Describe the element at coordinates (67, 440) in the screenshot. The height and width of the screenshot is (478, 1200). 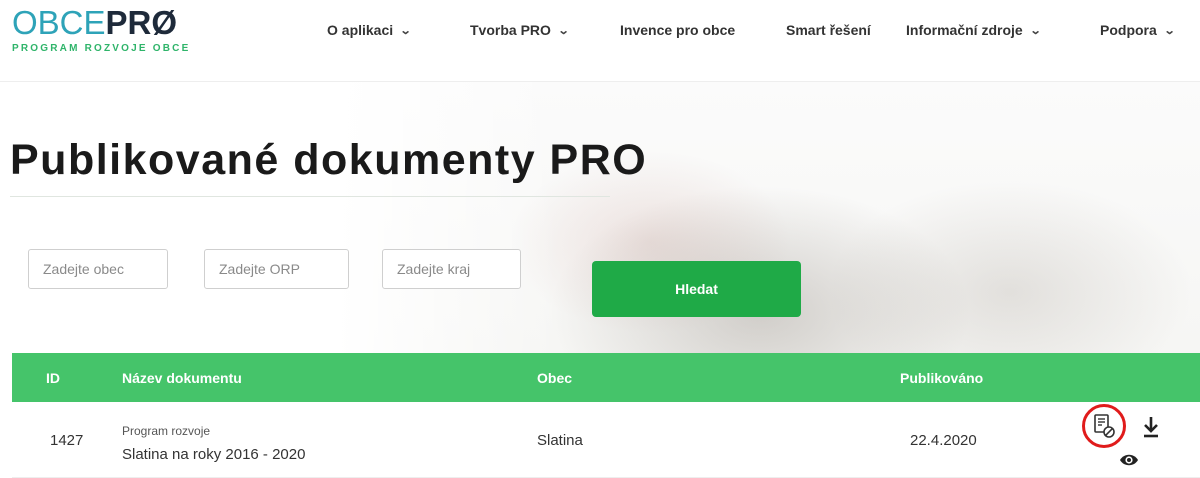
I see `cell-id: 1427` at that location.